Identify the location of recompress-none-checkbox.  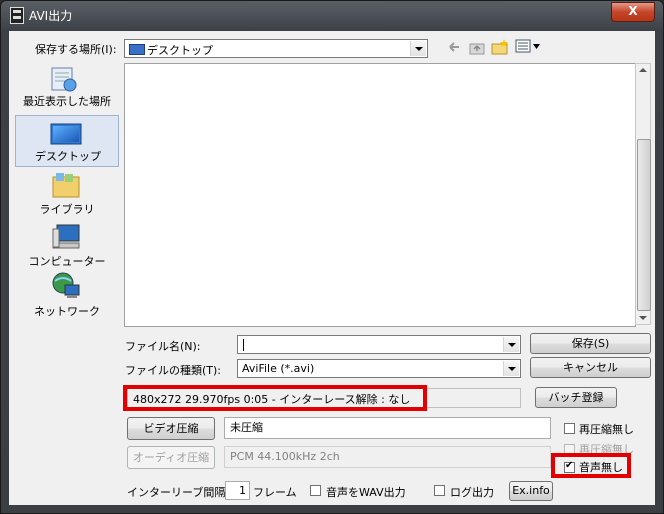
(569, 428).